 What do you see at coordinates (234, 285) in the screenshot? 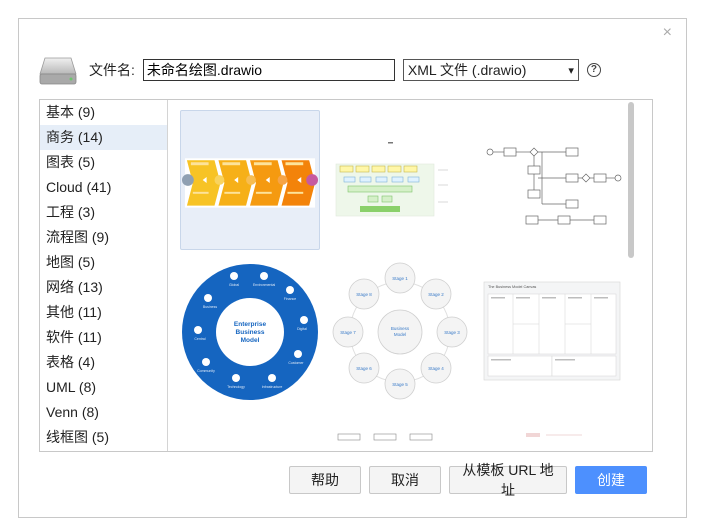
I see `svg-text: Global` at bounding box center [234, 285].